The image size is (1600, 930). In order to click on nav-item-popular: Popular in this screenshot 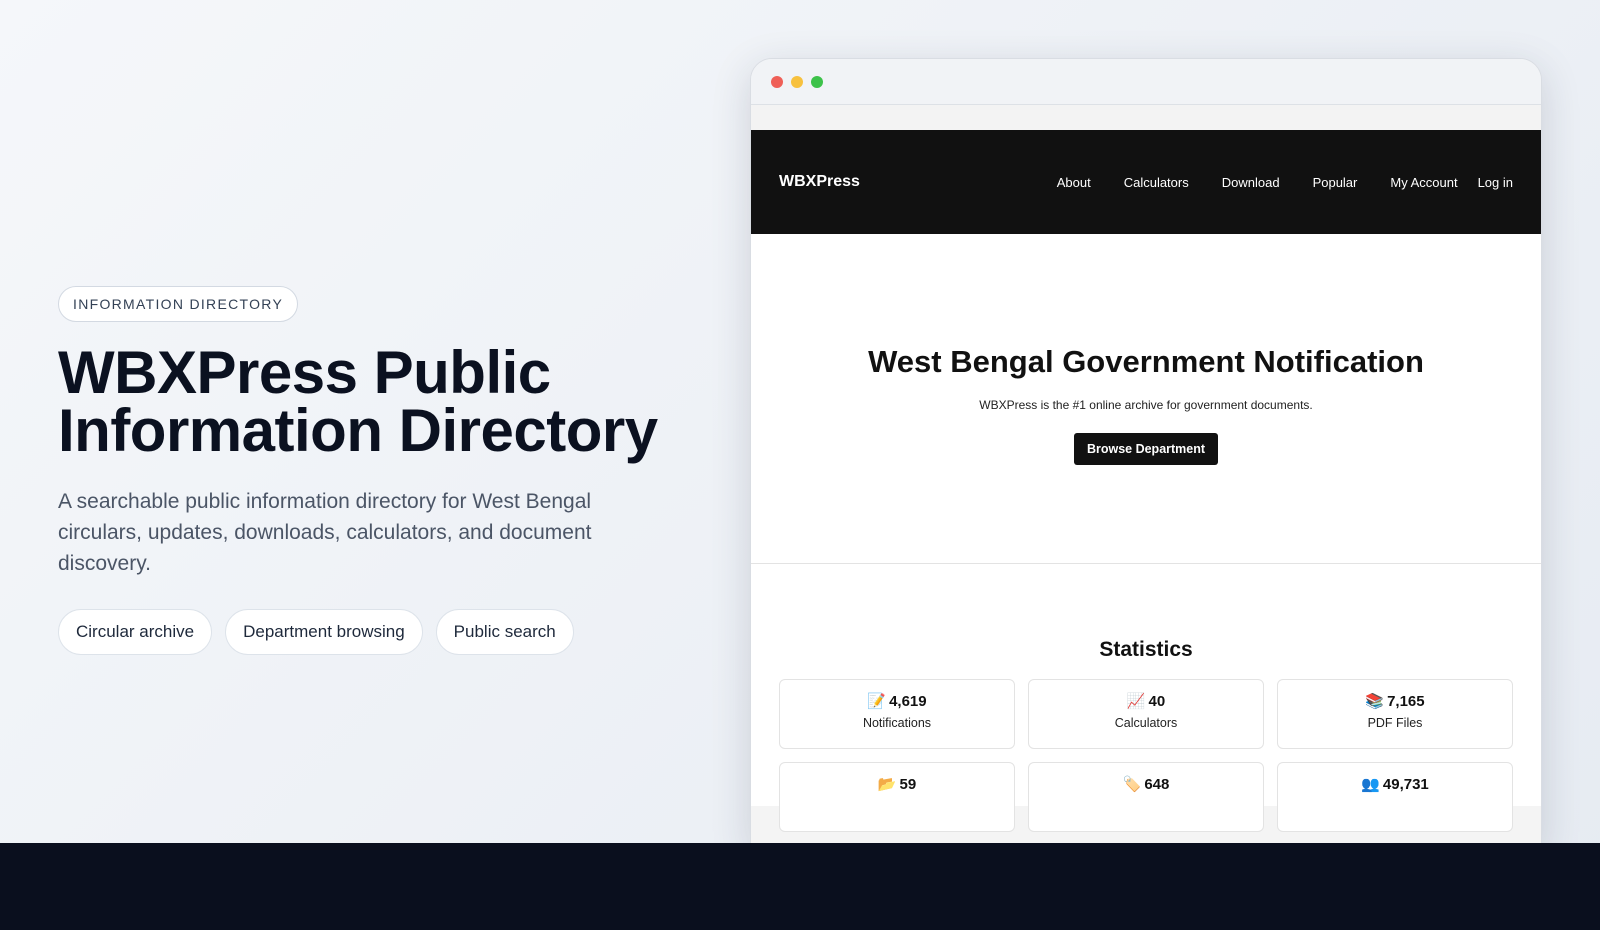, I will do `click(1335, 182)`.